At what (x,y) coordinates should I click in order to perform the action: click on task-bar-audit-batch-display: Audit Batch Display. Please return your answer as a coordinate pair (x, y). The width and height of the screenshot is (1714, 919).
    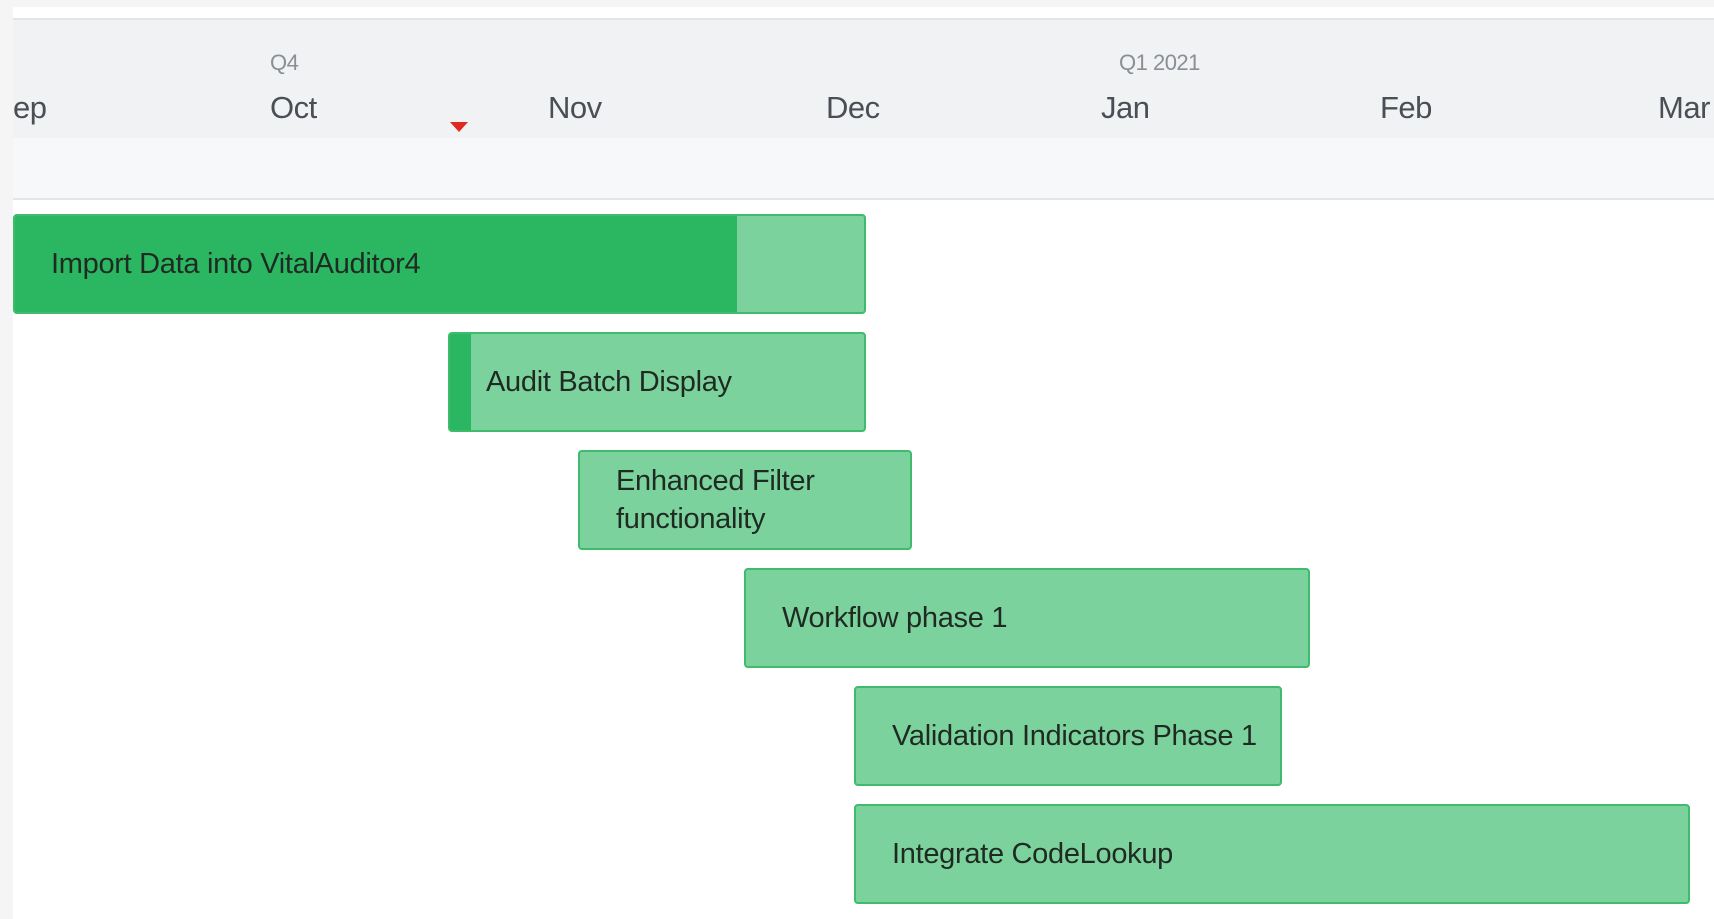
    Looking at the image, I should click on (657, 382).